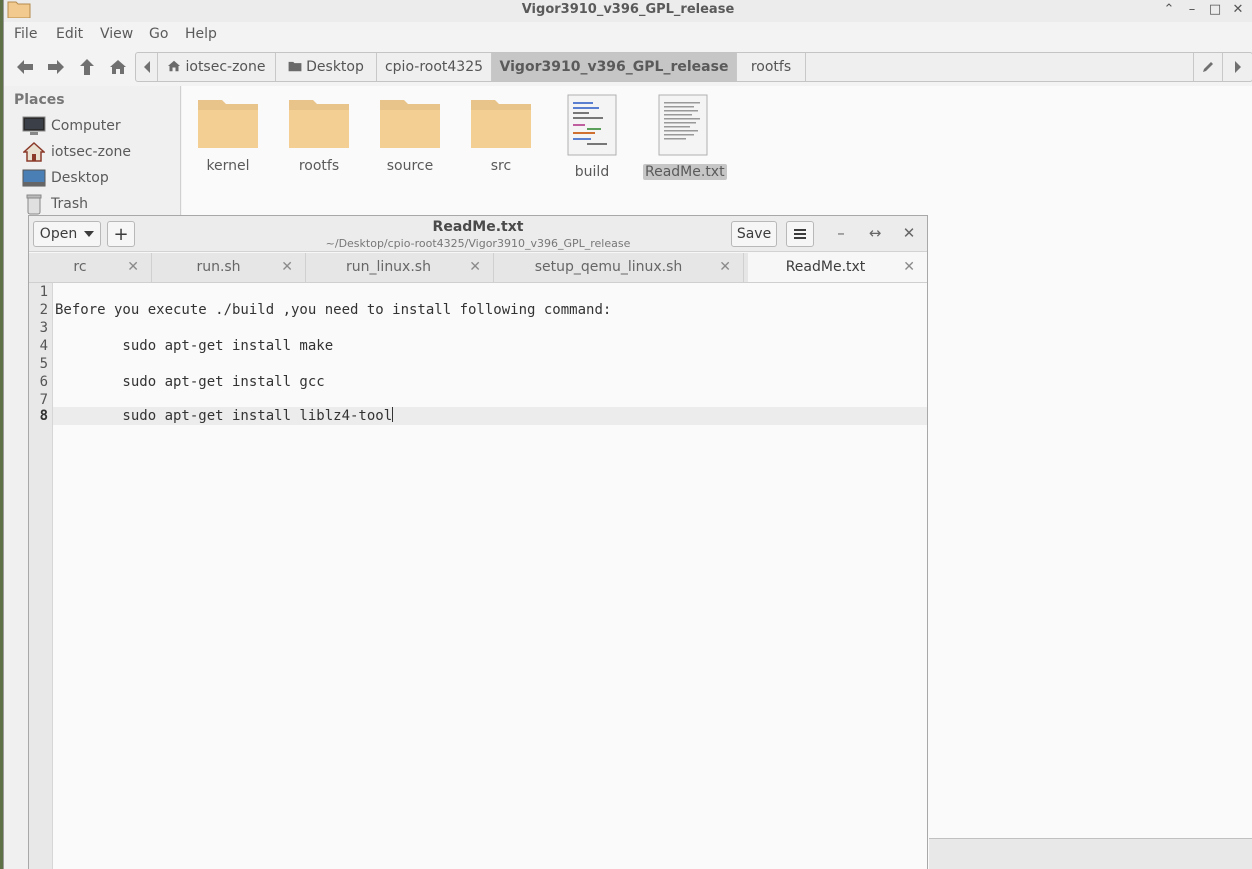  I want to click on file-item-src: src, so click(501, 134).